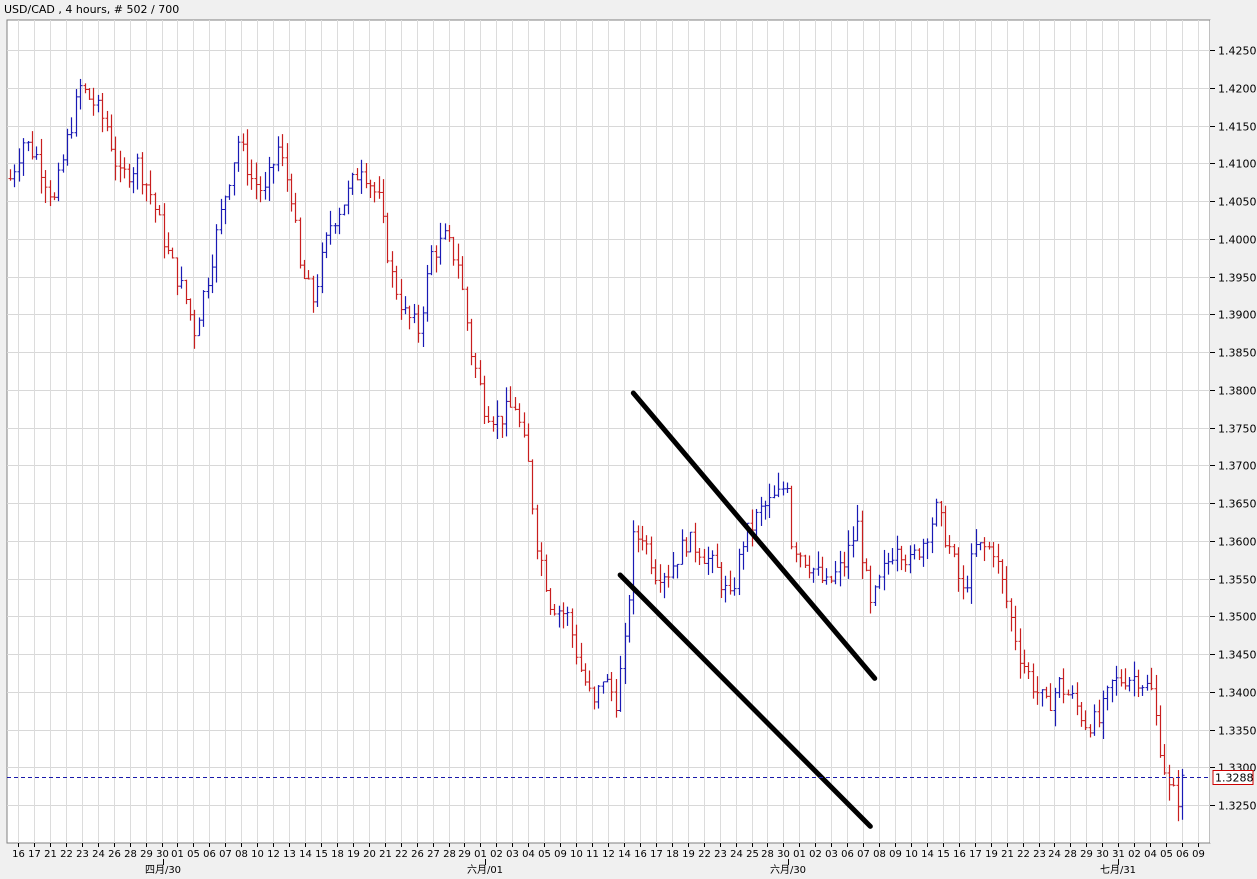 The width and height of the screenshot is (1257, 879). Describe the element at coordinates (1237, 580) in the screenshot. I see `y-tick-label: 1.3550` at that location.